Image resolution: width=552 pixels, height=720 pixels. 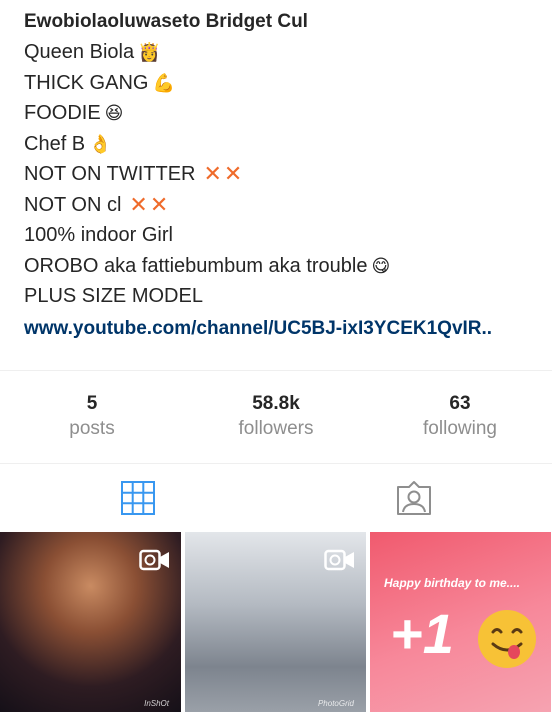 What do you see at coordinates (196, 265) in the screenshot?
I see `bio-line-text: OROBO aka fattiebumbum aka trouble` at bounding box center [196, 265].